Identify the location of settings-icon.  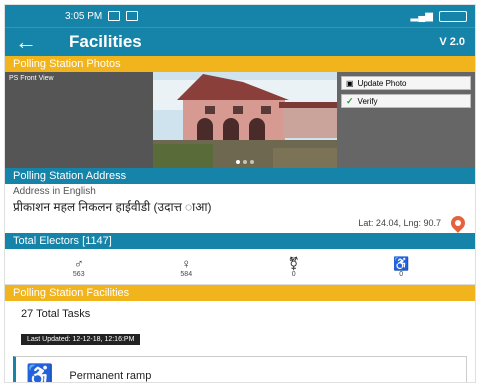
(132, 16).